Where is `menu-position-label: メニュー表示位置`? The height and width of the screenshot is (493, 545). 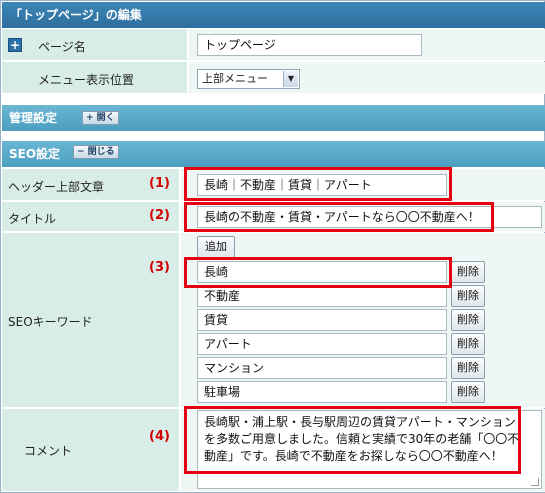 menu-position-label: メニュー表示位置 is located at coordinates (86, 80).